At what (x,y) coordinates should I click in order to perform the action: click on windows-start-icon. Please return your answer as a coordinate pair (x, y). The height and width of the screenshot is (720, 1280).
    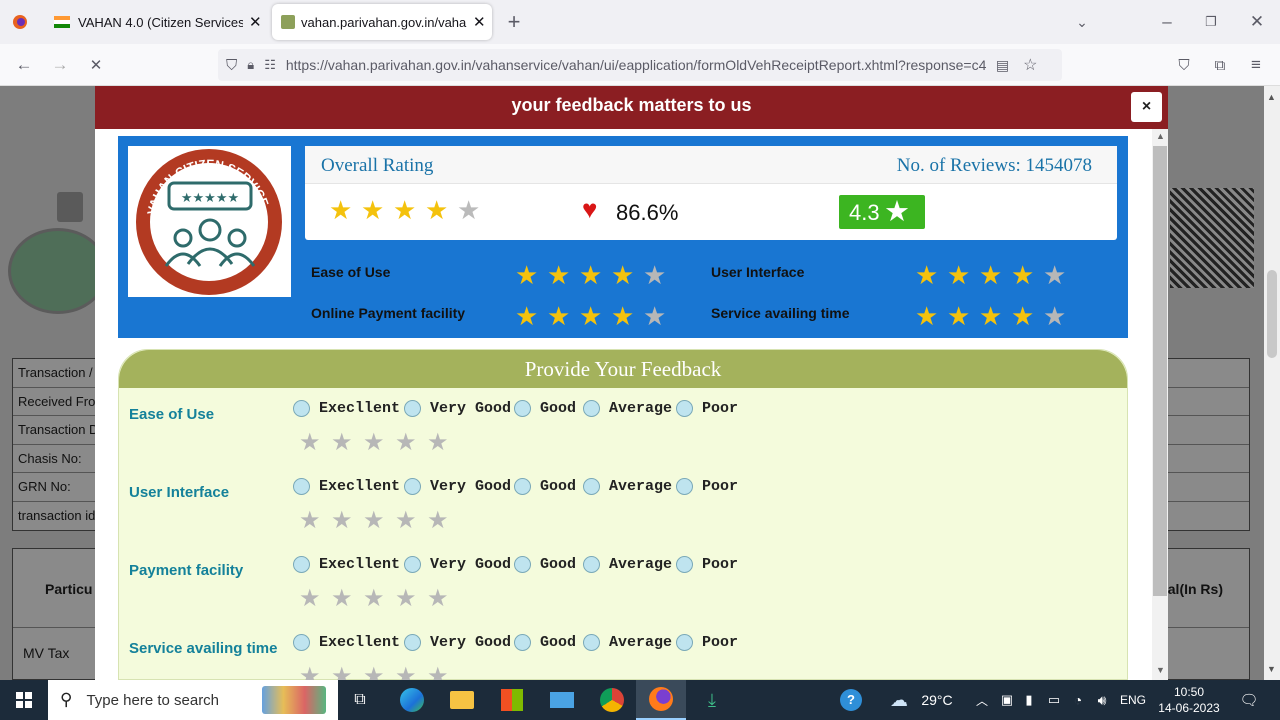
    Looking at the image, I should click on (24, 700).